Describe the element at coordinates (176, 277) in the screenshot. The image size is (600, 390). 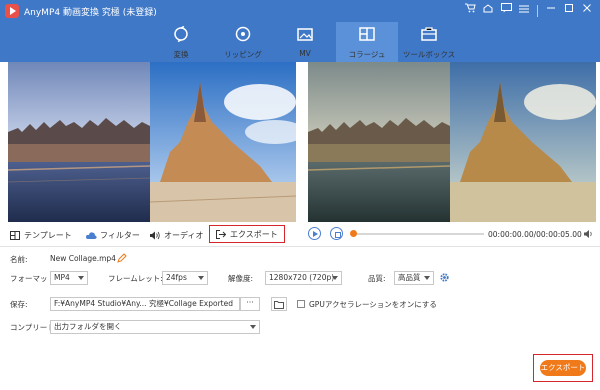
I see `framerate-value: 24fps` at that location.